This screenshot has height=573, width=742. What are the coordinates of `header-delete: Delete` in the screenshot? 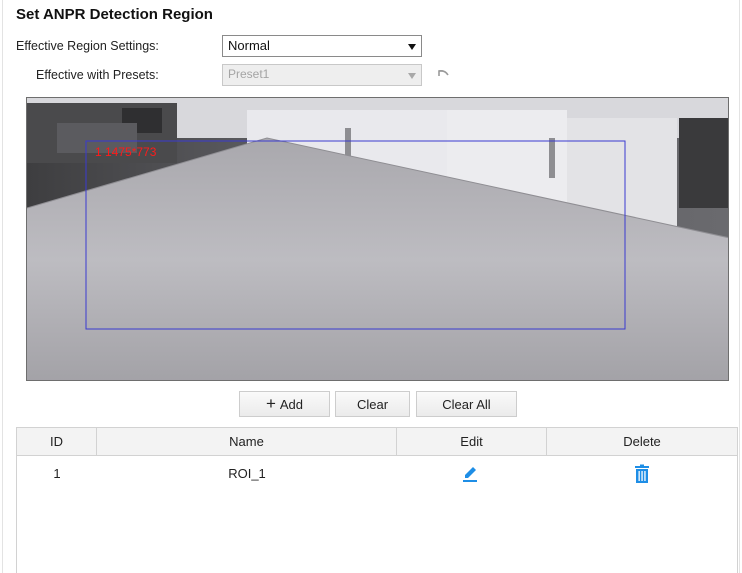 It's located at (642, 441).